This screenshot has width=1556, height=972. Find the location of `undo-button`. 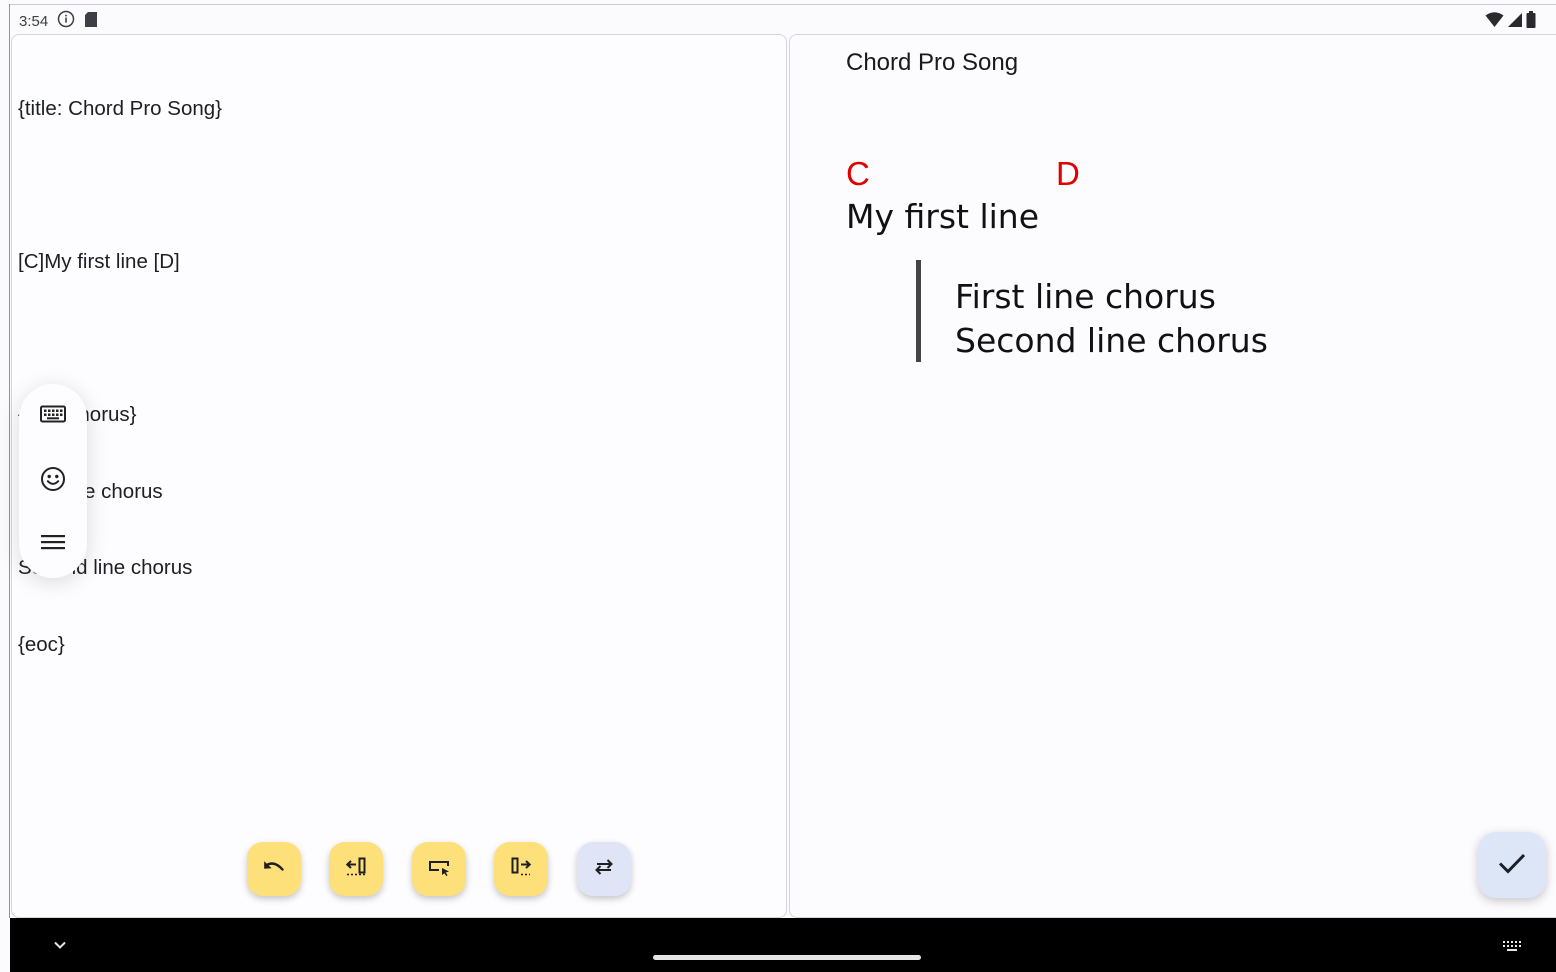

undo-button is located at coordinates (274, 869).